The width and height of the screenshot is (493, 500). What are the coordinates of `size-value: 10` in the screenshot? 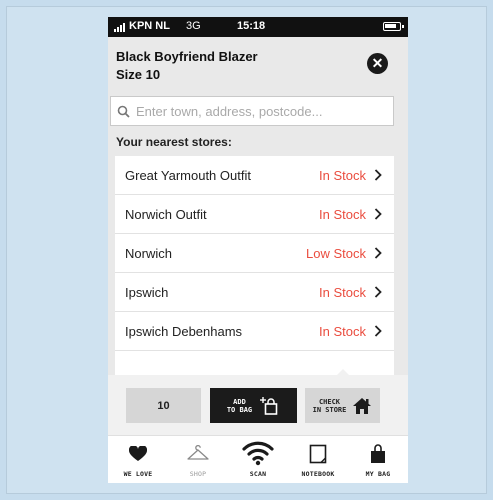 It's located at (163, 405).